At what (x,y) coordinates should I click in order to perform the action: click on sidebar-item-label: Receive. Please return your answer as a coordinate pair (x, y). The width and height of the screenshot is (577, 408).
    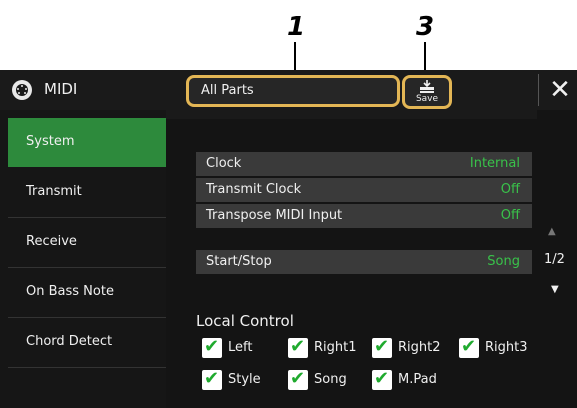
    Looking at the image, I should click on (51, 241).